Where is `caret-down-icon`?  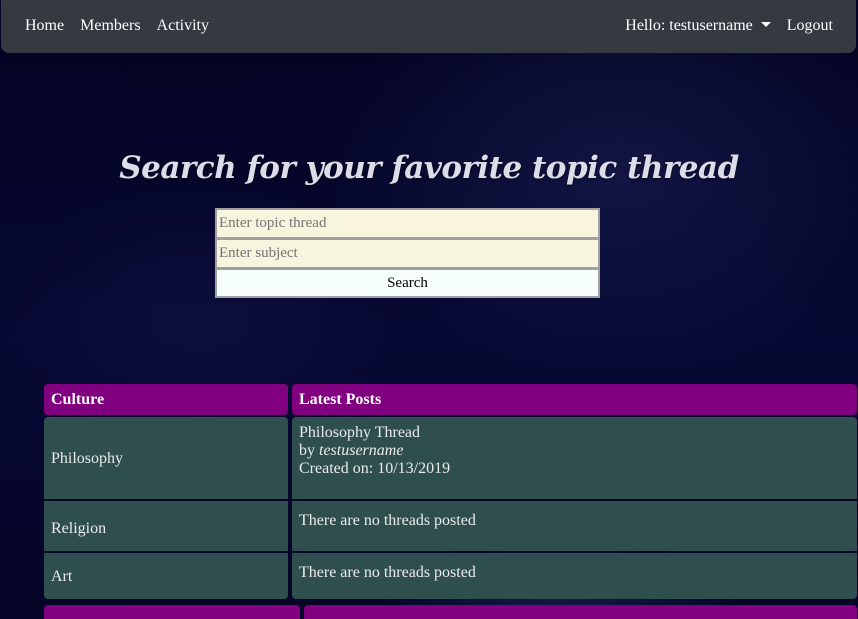 caret-down-icon is located at coordinates (765, 24).